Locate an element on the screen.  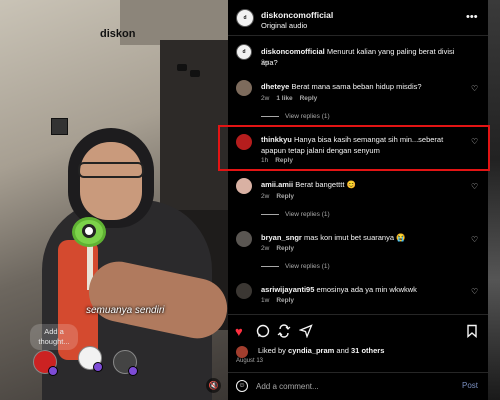
share-icon is located at coordinates (305, 332).